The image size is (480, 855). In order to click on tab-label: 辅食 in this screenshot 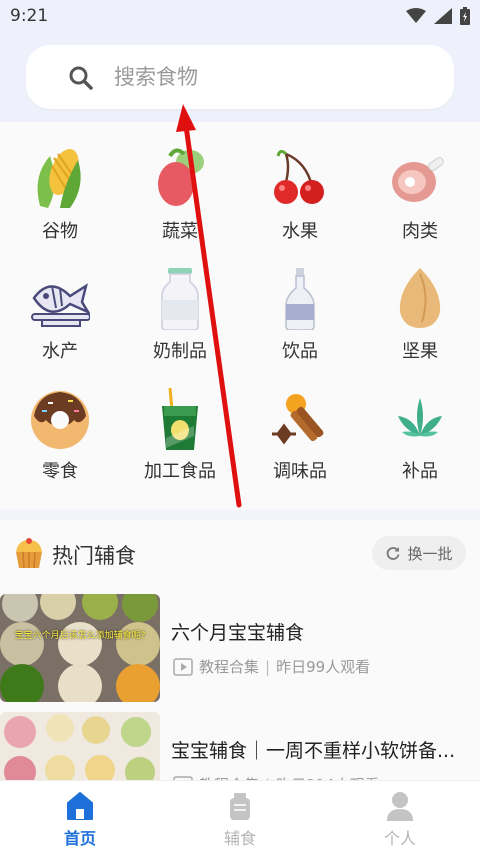, I will do `click(239, 838)`.